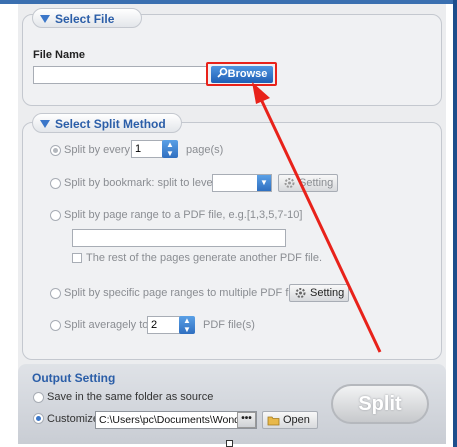  Describe the element at coordinates (380, 404) in the screenshot. I see `split-button: Split` at that location.